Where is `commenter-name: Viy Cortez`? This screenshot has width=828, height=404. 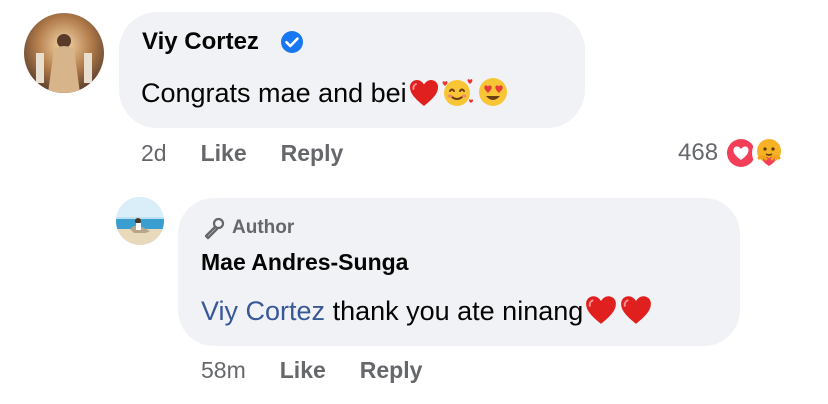 commenter-name: Viy Cortez is located at coordinates (200, 42).